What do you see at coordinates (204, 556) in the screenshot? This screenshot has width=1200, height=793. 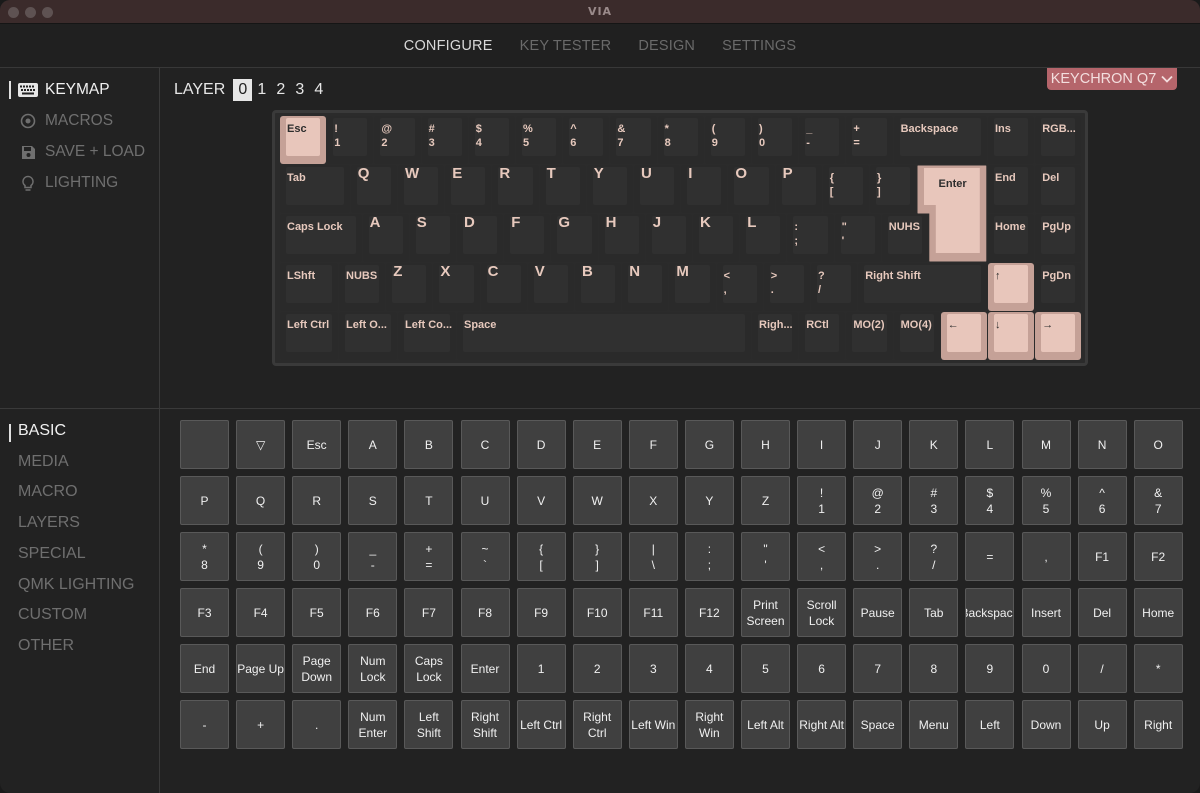 I see `keycode-8: * 8` at bounding box center [204, 556].